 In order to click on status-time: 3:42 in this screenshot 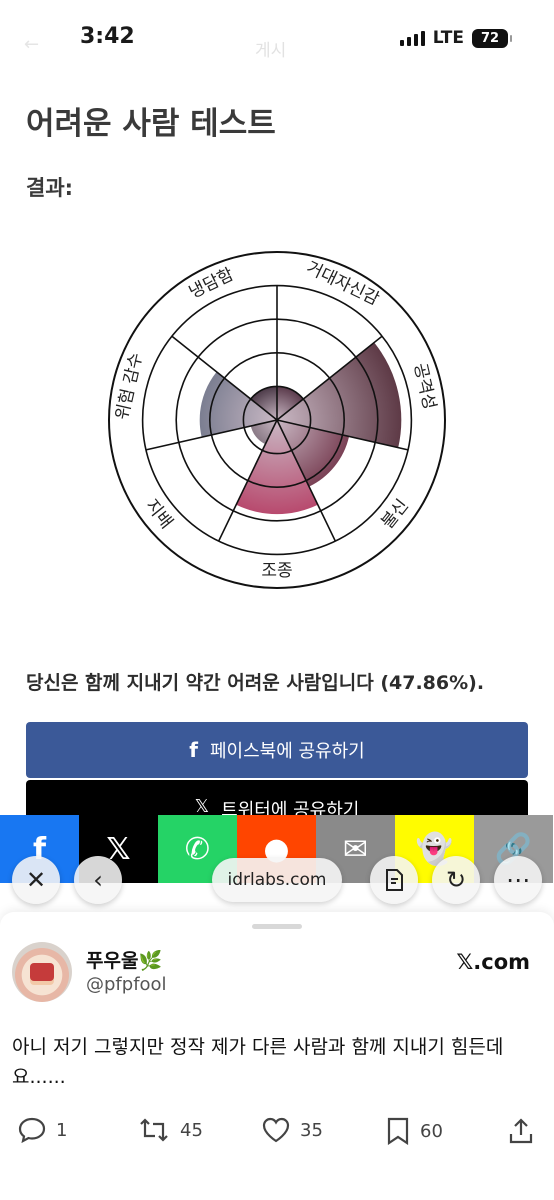, I will do `click(107, 36)`.